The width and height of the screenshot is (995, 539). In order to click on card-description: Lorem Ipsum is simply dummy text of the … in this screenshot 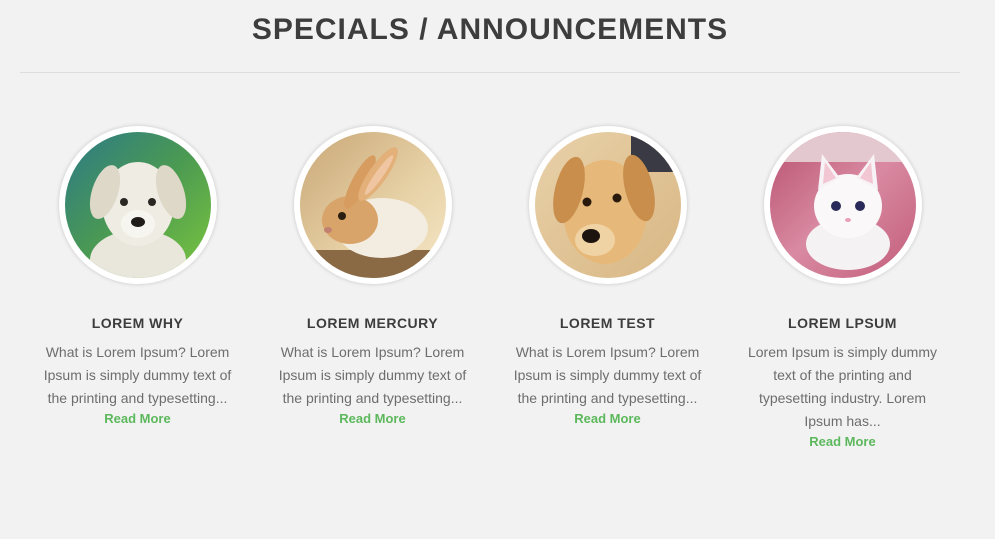, I will do `click(842, 386)`.